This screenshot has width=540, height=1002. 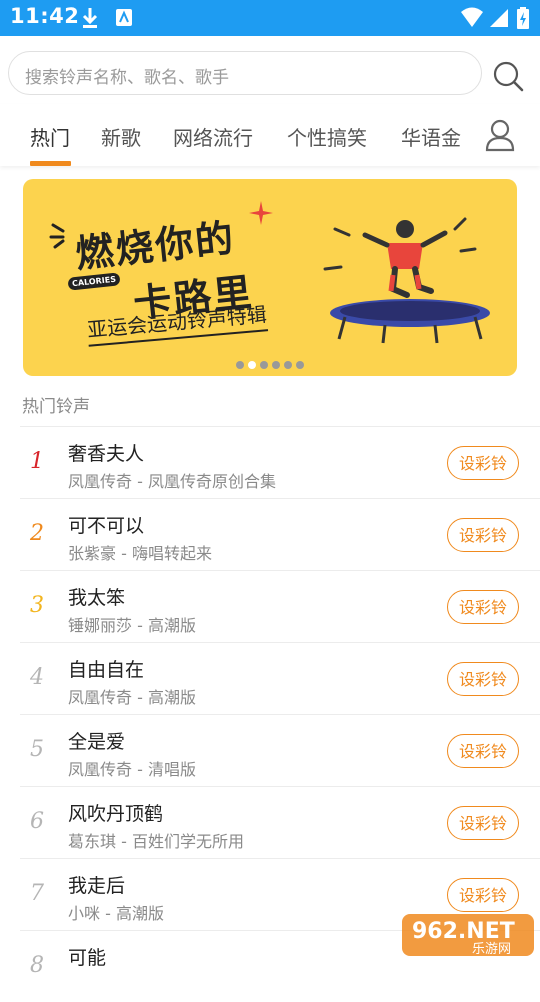 I want to click on song-artist-album: 凤凰传奇 - 凤凰传奇原创合集, so click(x=172, y=481).